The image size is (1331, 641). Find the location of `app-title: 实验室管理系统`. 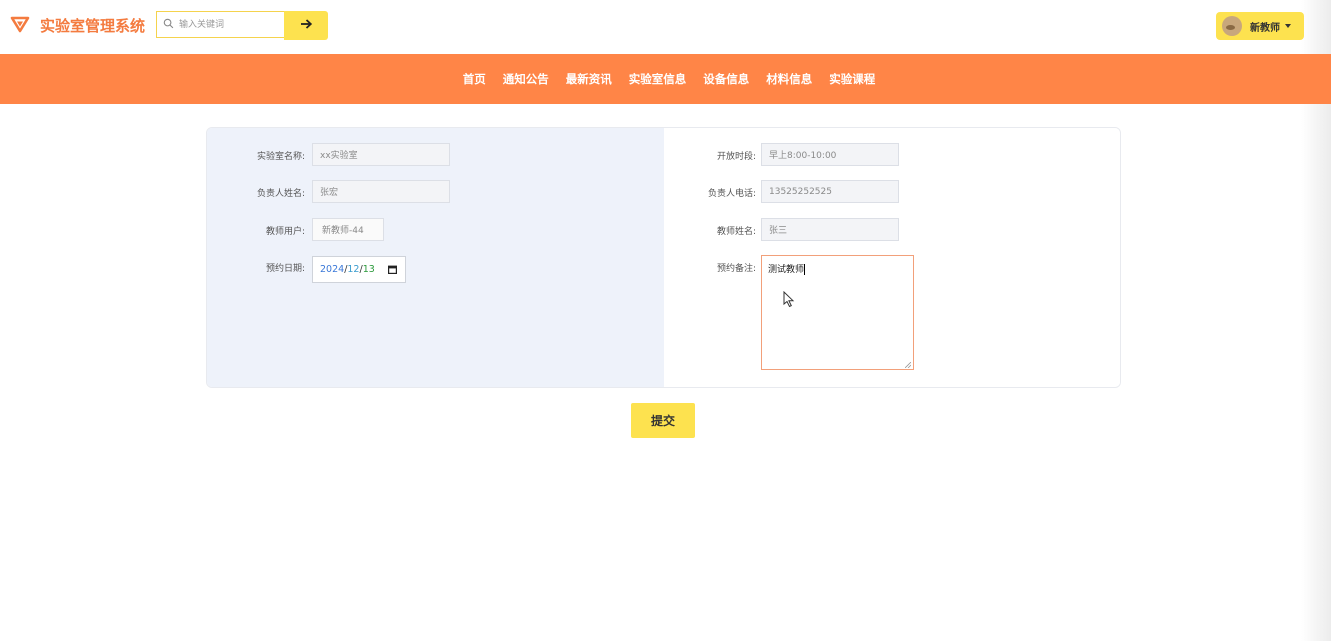

app-title: 实验室管理系统 is located at coordinates (93, 26).